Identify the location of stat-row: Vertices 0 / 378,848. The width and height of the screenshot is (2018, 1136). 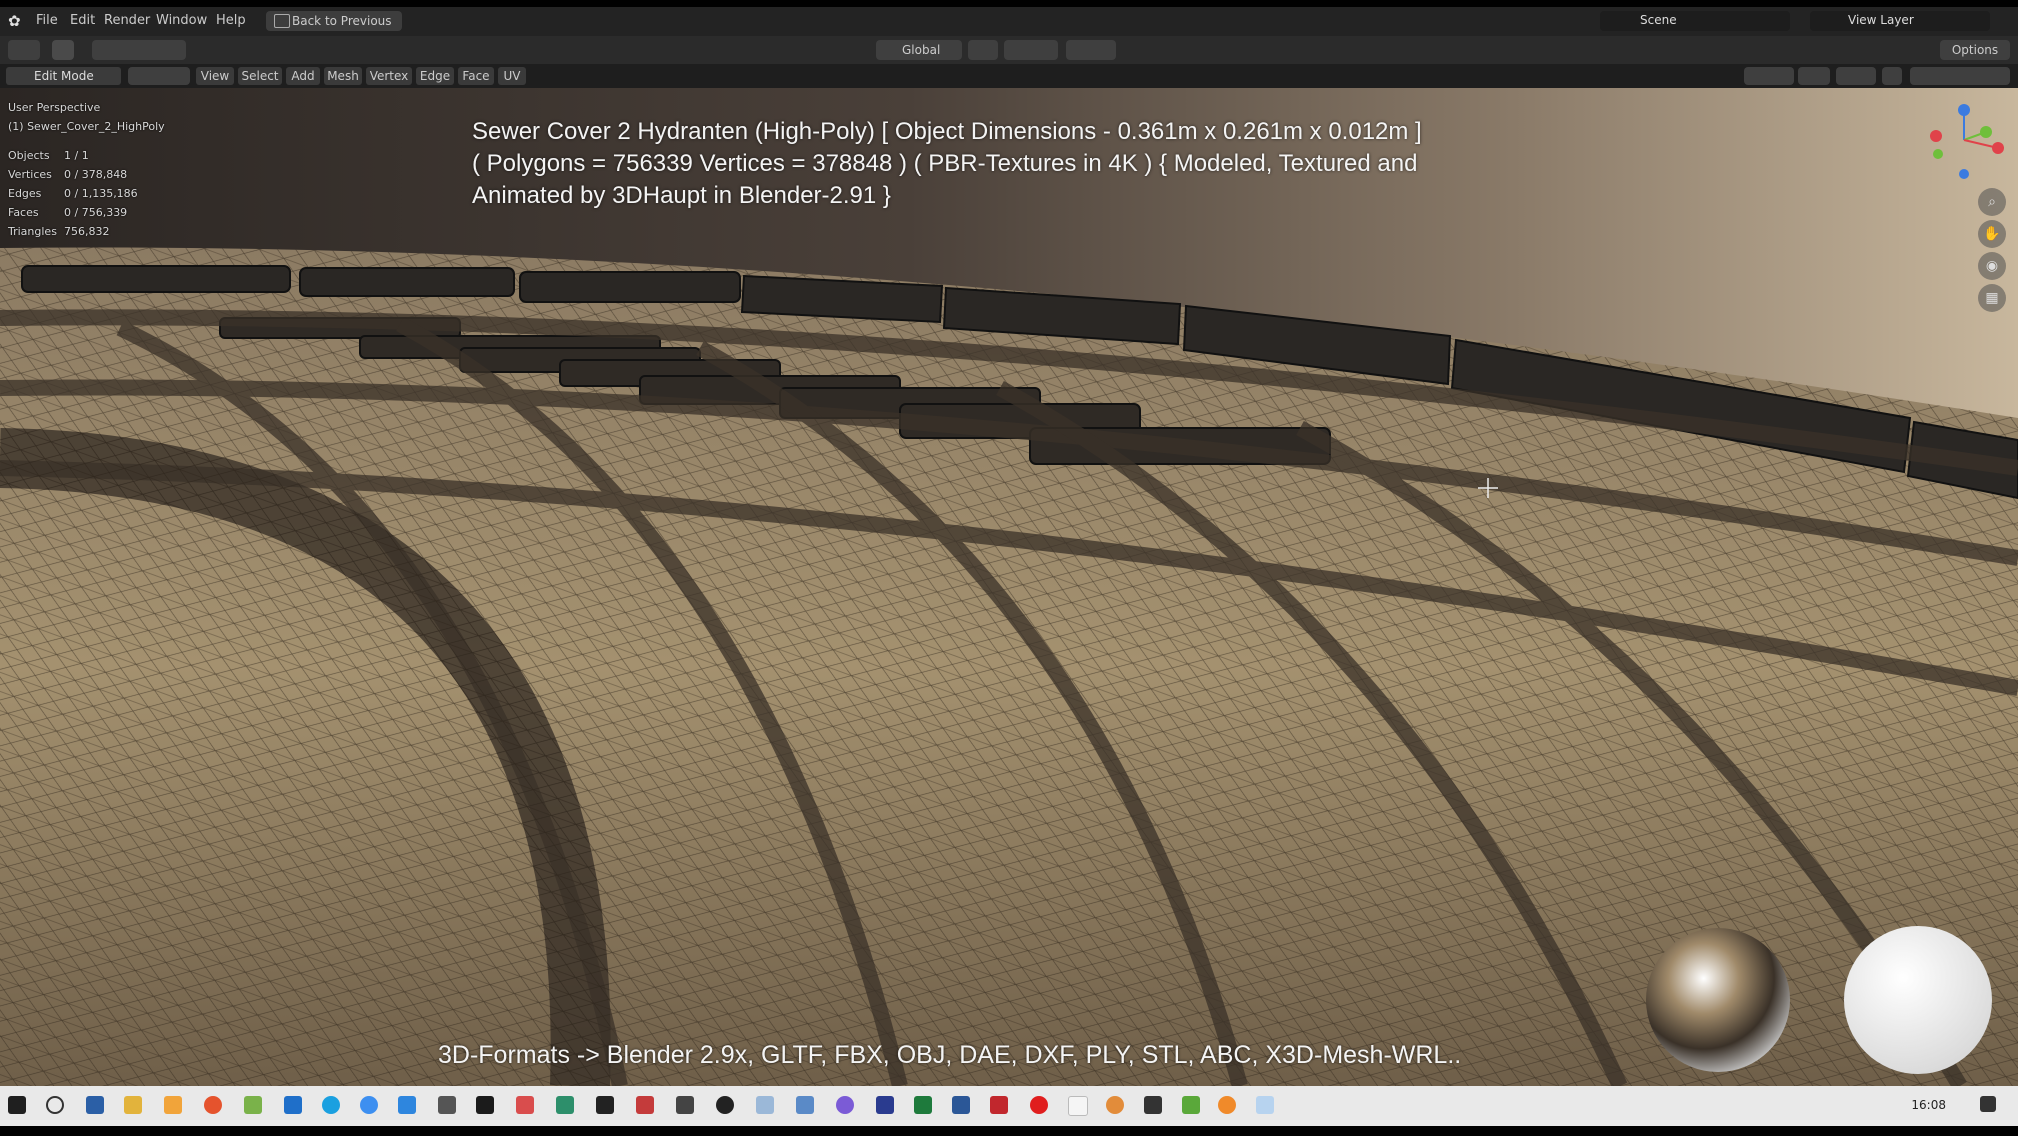
(68, 174).